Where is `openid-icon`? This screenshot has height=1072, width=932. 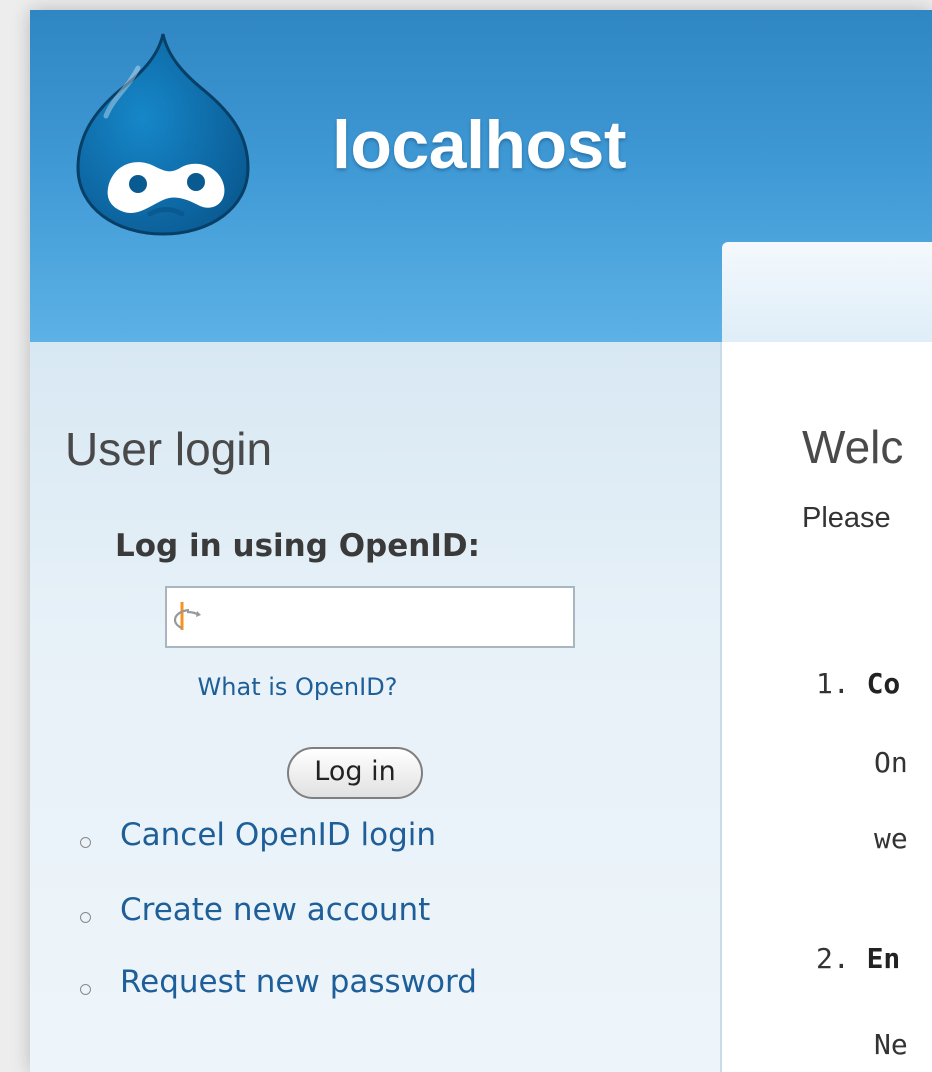 openid-icon is located at coordinates (187, 616).